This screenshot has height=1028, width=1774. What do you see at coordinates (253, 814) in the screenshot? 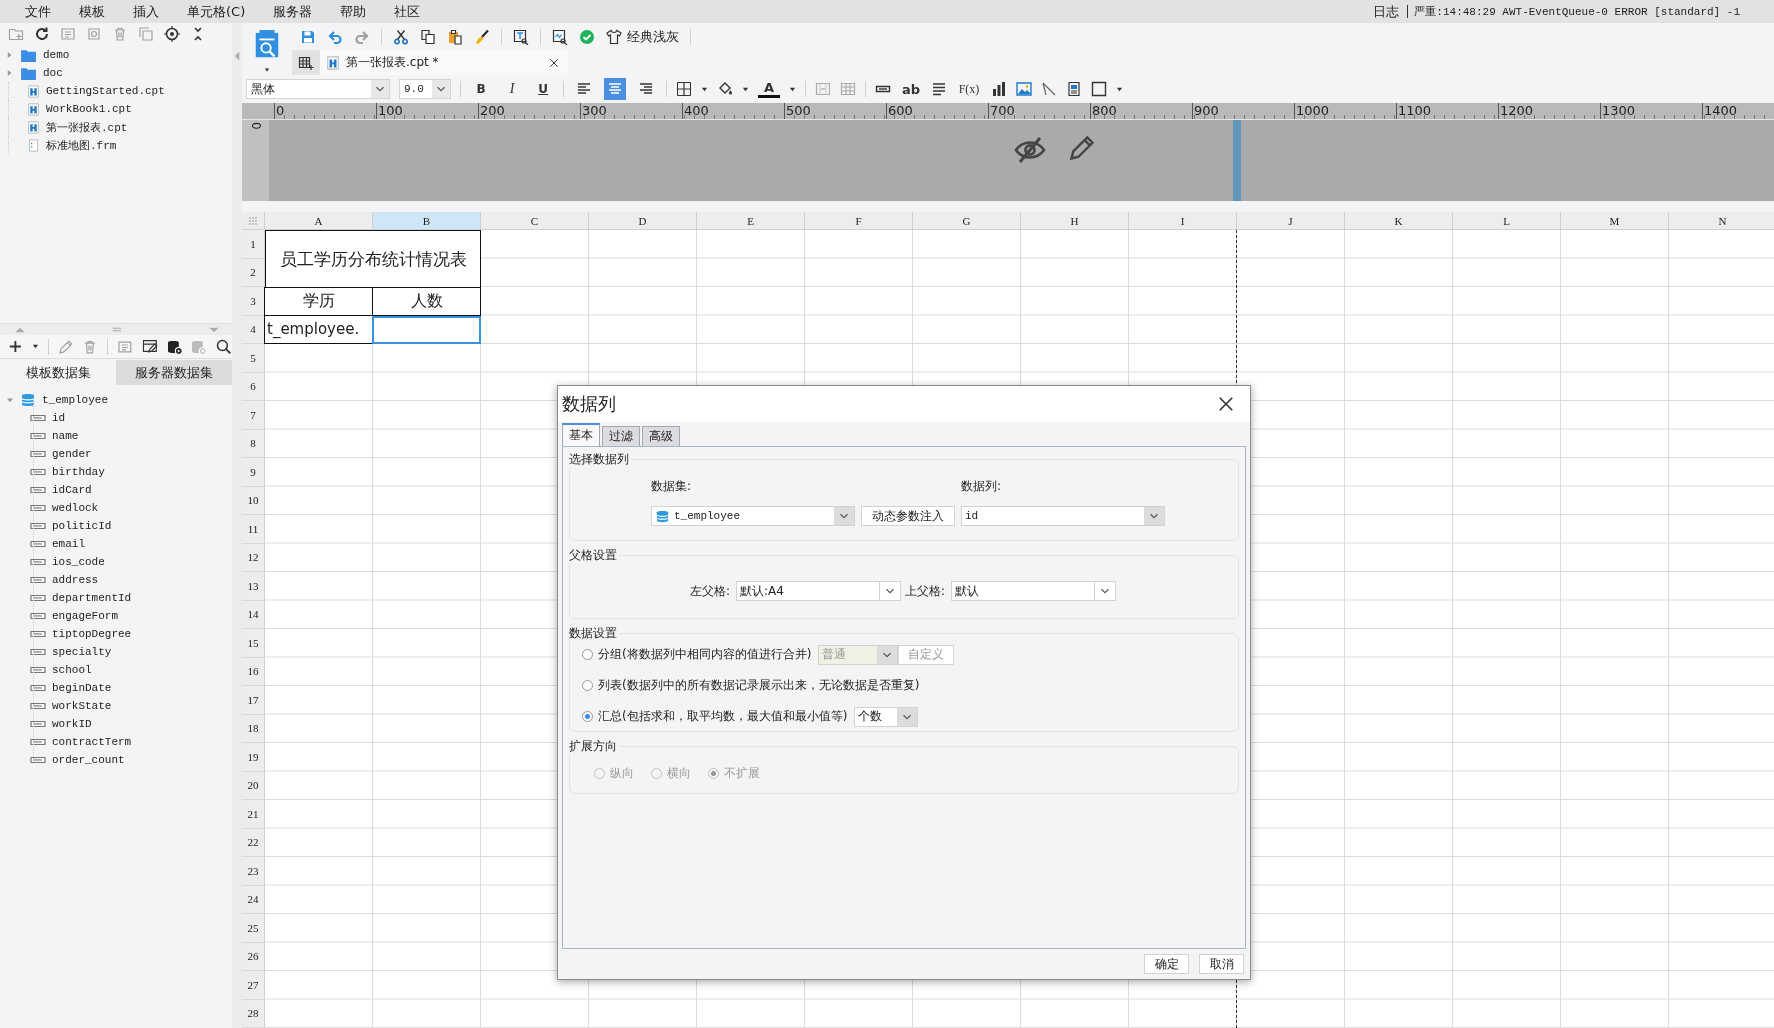
I see `row-header: 21` at bounding box center [253, 814].